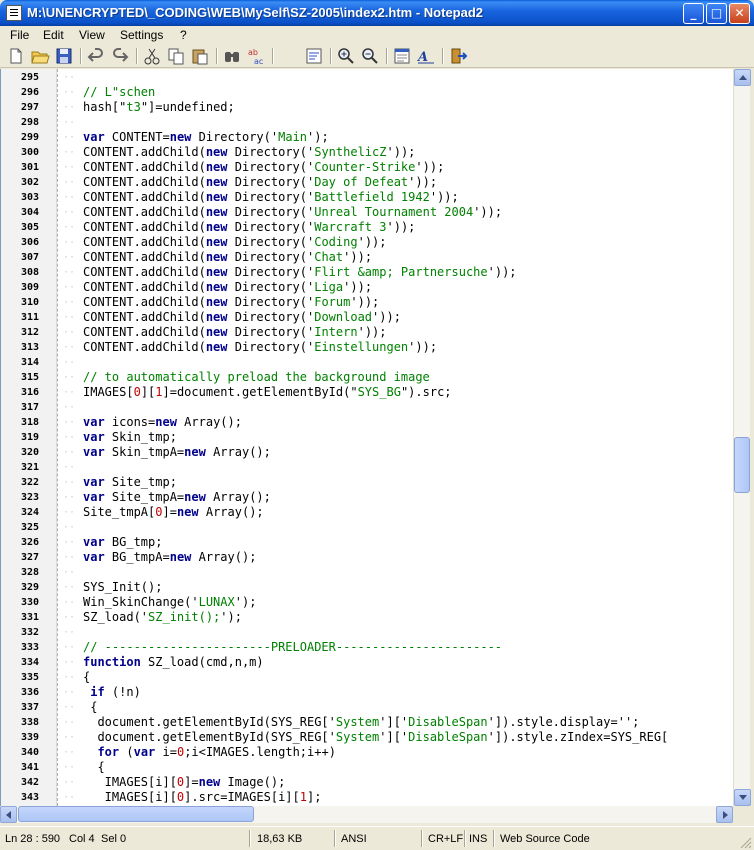  What do you see at coordinates (402, 56) in the screenshot?
I see `scheme-icon` at bounding box center [402, 56].